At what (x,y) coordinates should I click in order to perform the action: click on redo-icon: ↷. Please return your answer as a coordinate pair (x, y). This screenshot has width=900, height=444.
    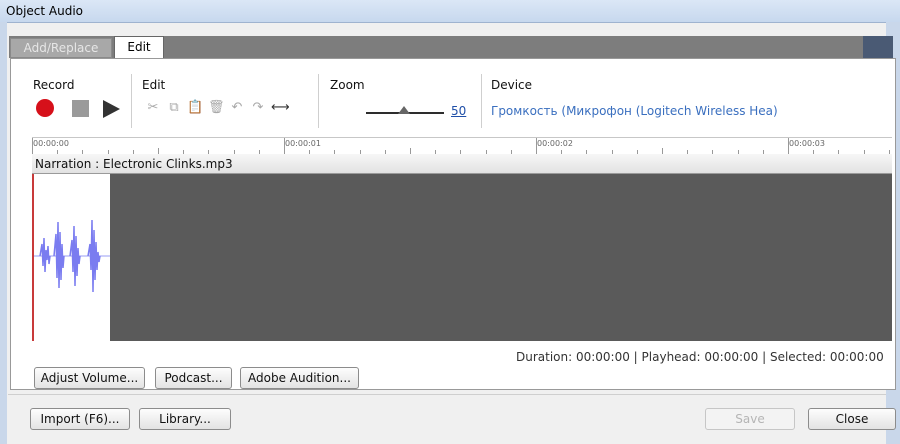
    Looking at the image, I should click on (258, 108).